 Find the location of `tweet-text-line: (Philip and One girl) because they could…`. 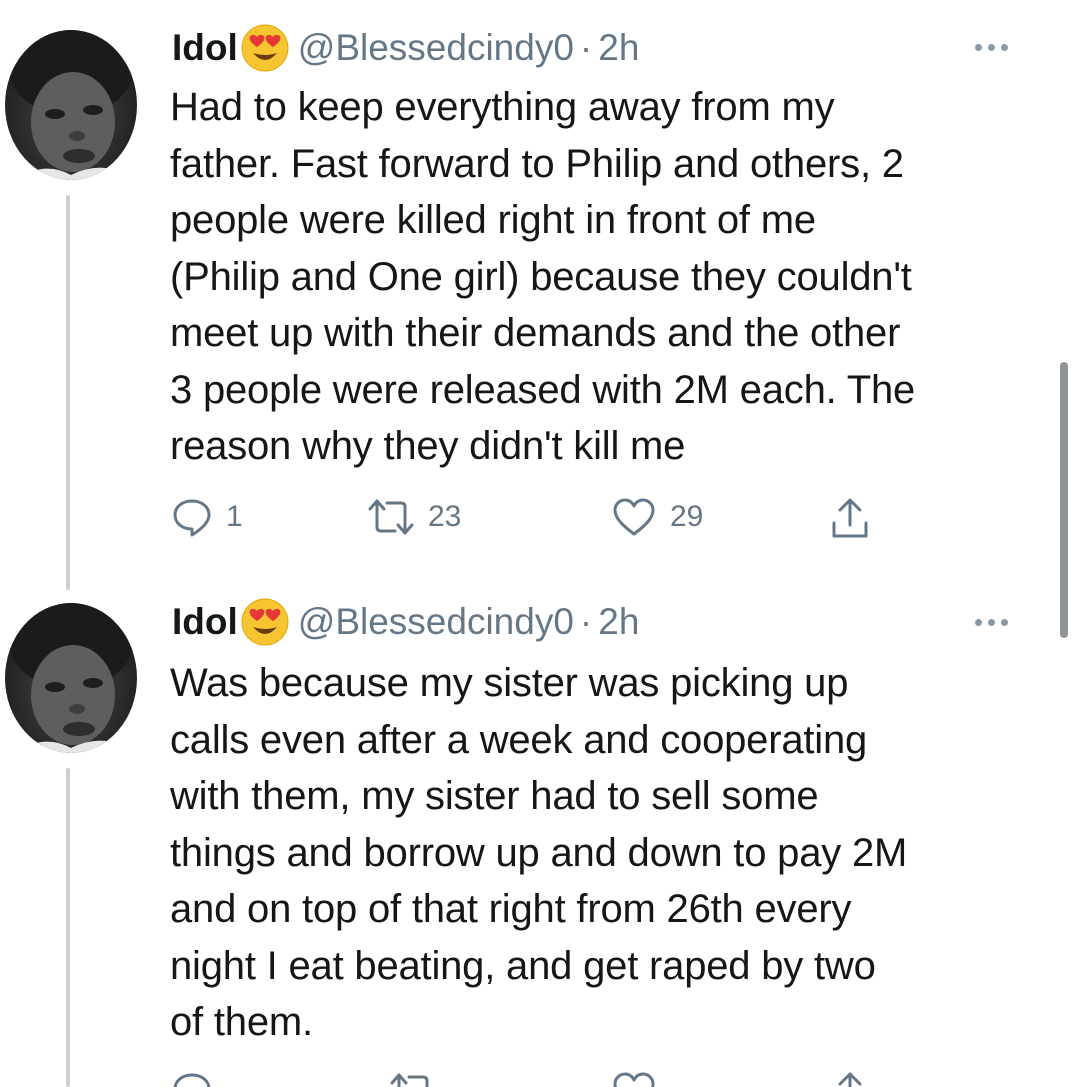

tweet-text-line: (Philip and One girl) because they could… is located at coordinates (541, 276).